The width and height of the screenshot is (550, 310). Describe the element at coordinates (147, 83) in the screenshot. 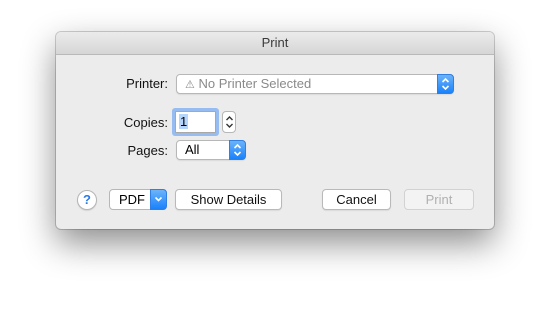

I see `printer-label: Printer:` at that location.